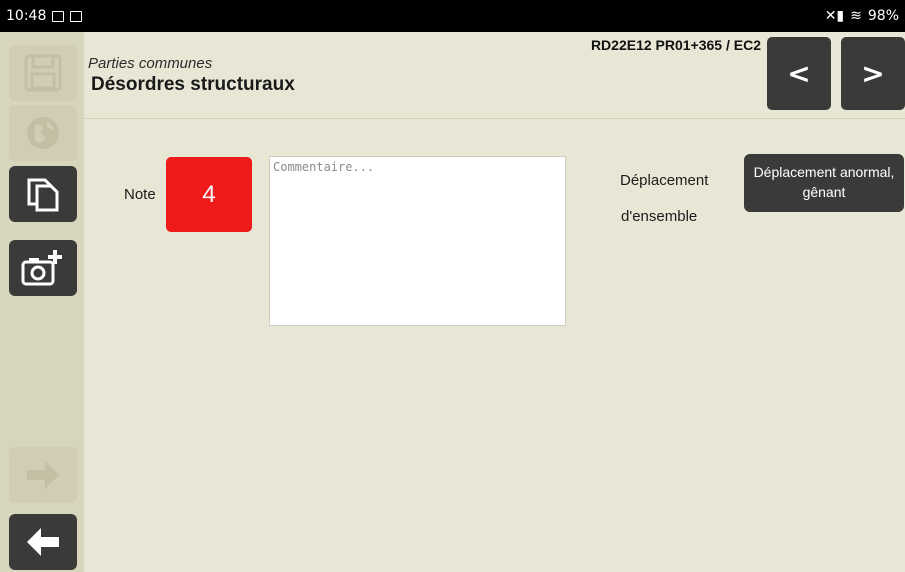  Describe the element at coordinates (58, 16) in the screenshot. I see `gallery-notification-icon` at that location.